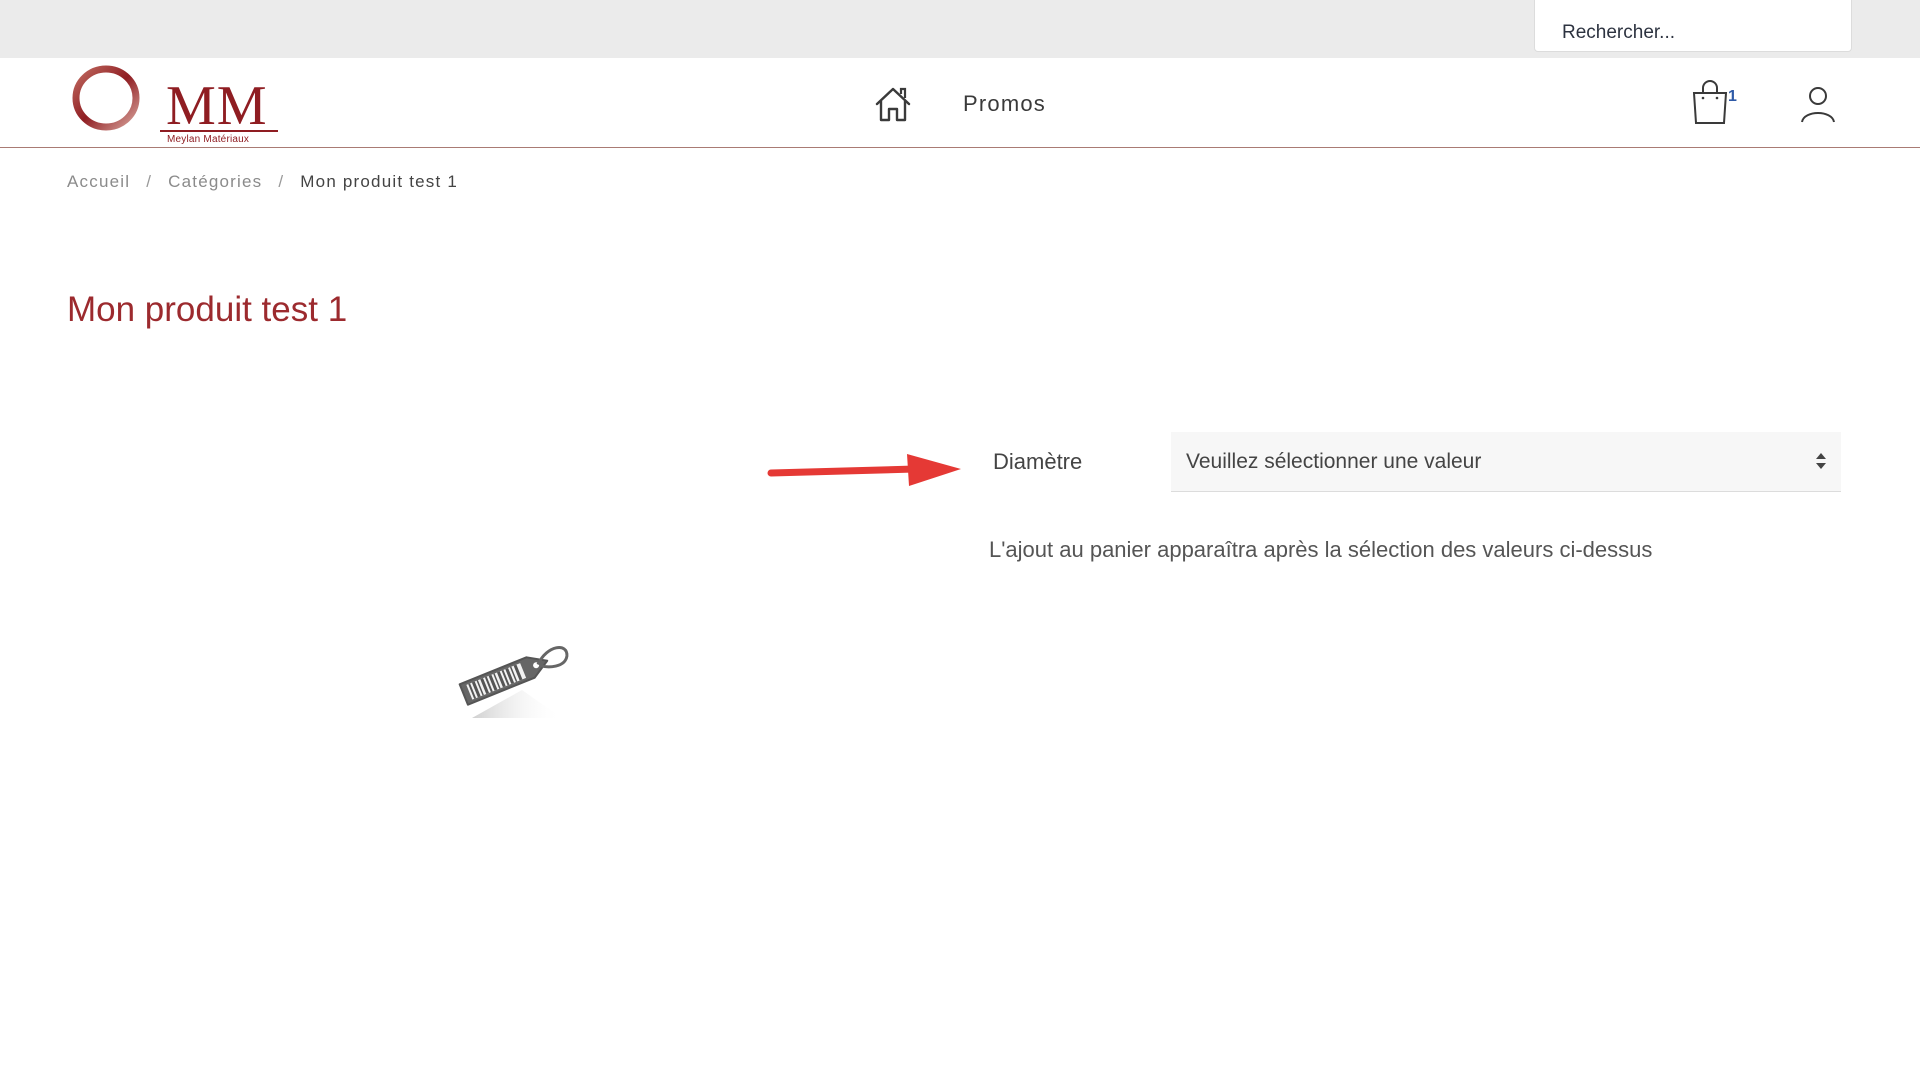 This screenshot has height=1071, width=1920. I want to click on nav-promos: Promos, so click(1004, 104).